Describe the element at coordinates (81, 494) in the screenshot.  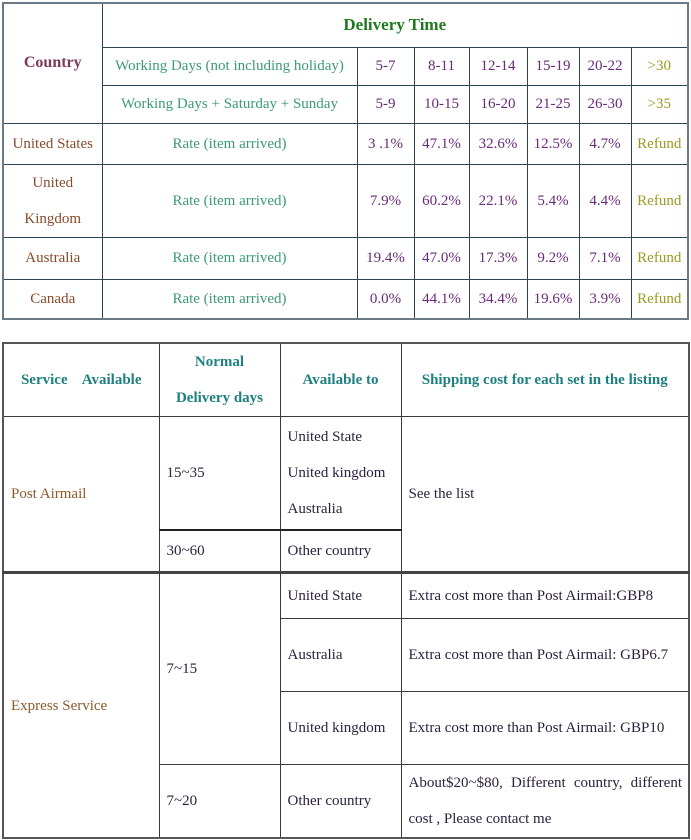
I see `service-name: Post Airmail` at that location.